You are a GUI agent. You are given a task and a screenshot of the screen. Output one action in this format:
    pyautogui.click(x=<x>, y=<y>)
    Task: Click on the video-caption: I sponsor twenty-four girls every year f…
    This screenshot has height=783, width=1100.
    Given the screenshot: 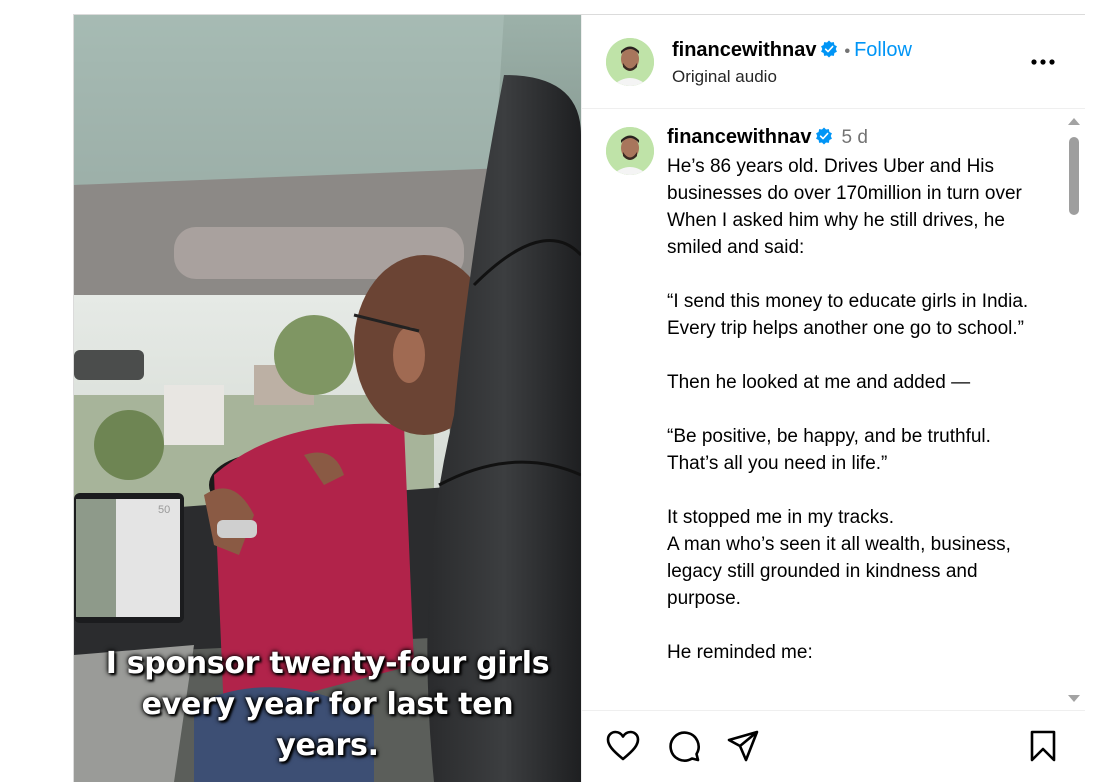 What is the action you would take?
    pyautogui.click(x=327, y=704)
    